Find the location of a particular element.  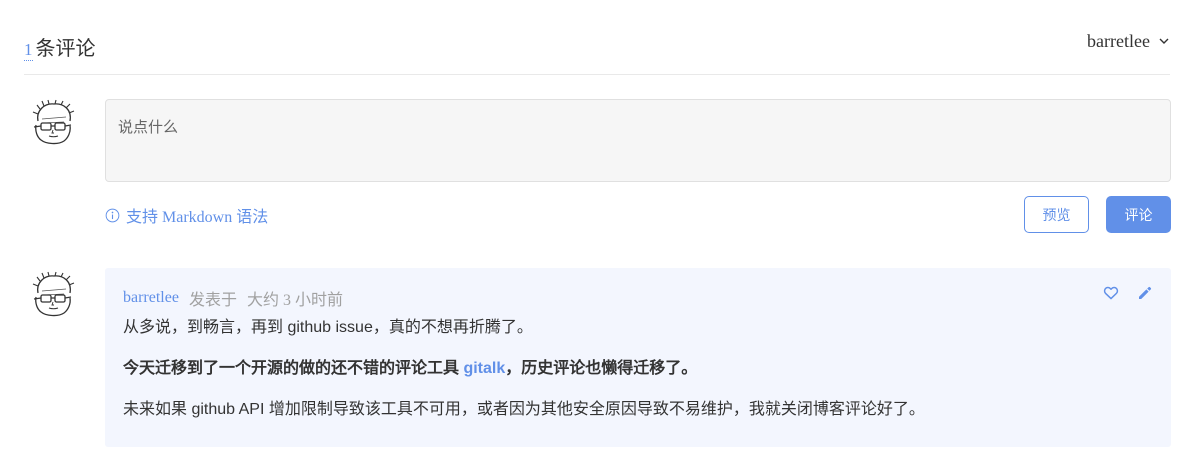

comment-paragraph-2-end: ，历史评论也懒得迁移了。 is located at coordinates (601, 368).